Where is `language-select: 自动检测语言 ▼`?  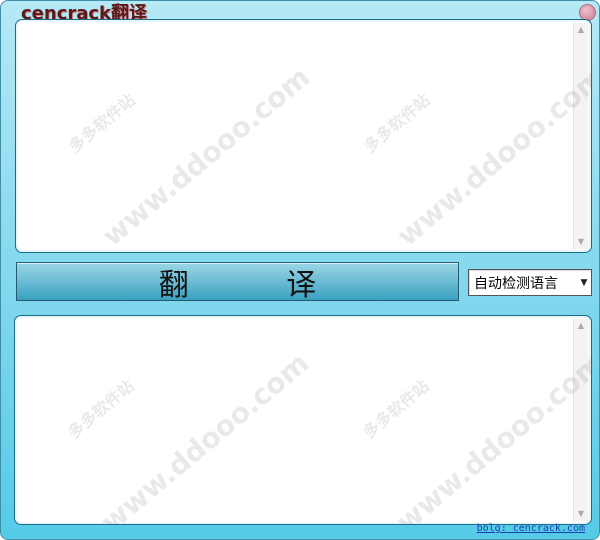
language-select: 自动检测语言 ▼ is located at coordinates (530, 282).